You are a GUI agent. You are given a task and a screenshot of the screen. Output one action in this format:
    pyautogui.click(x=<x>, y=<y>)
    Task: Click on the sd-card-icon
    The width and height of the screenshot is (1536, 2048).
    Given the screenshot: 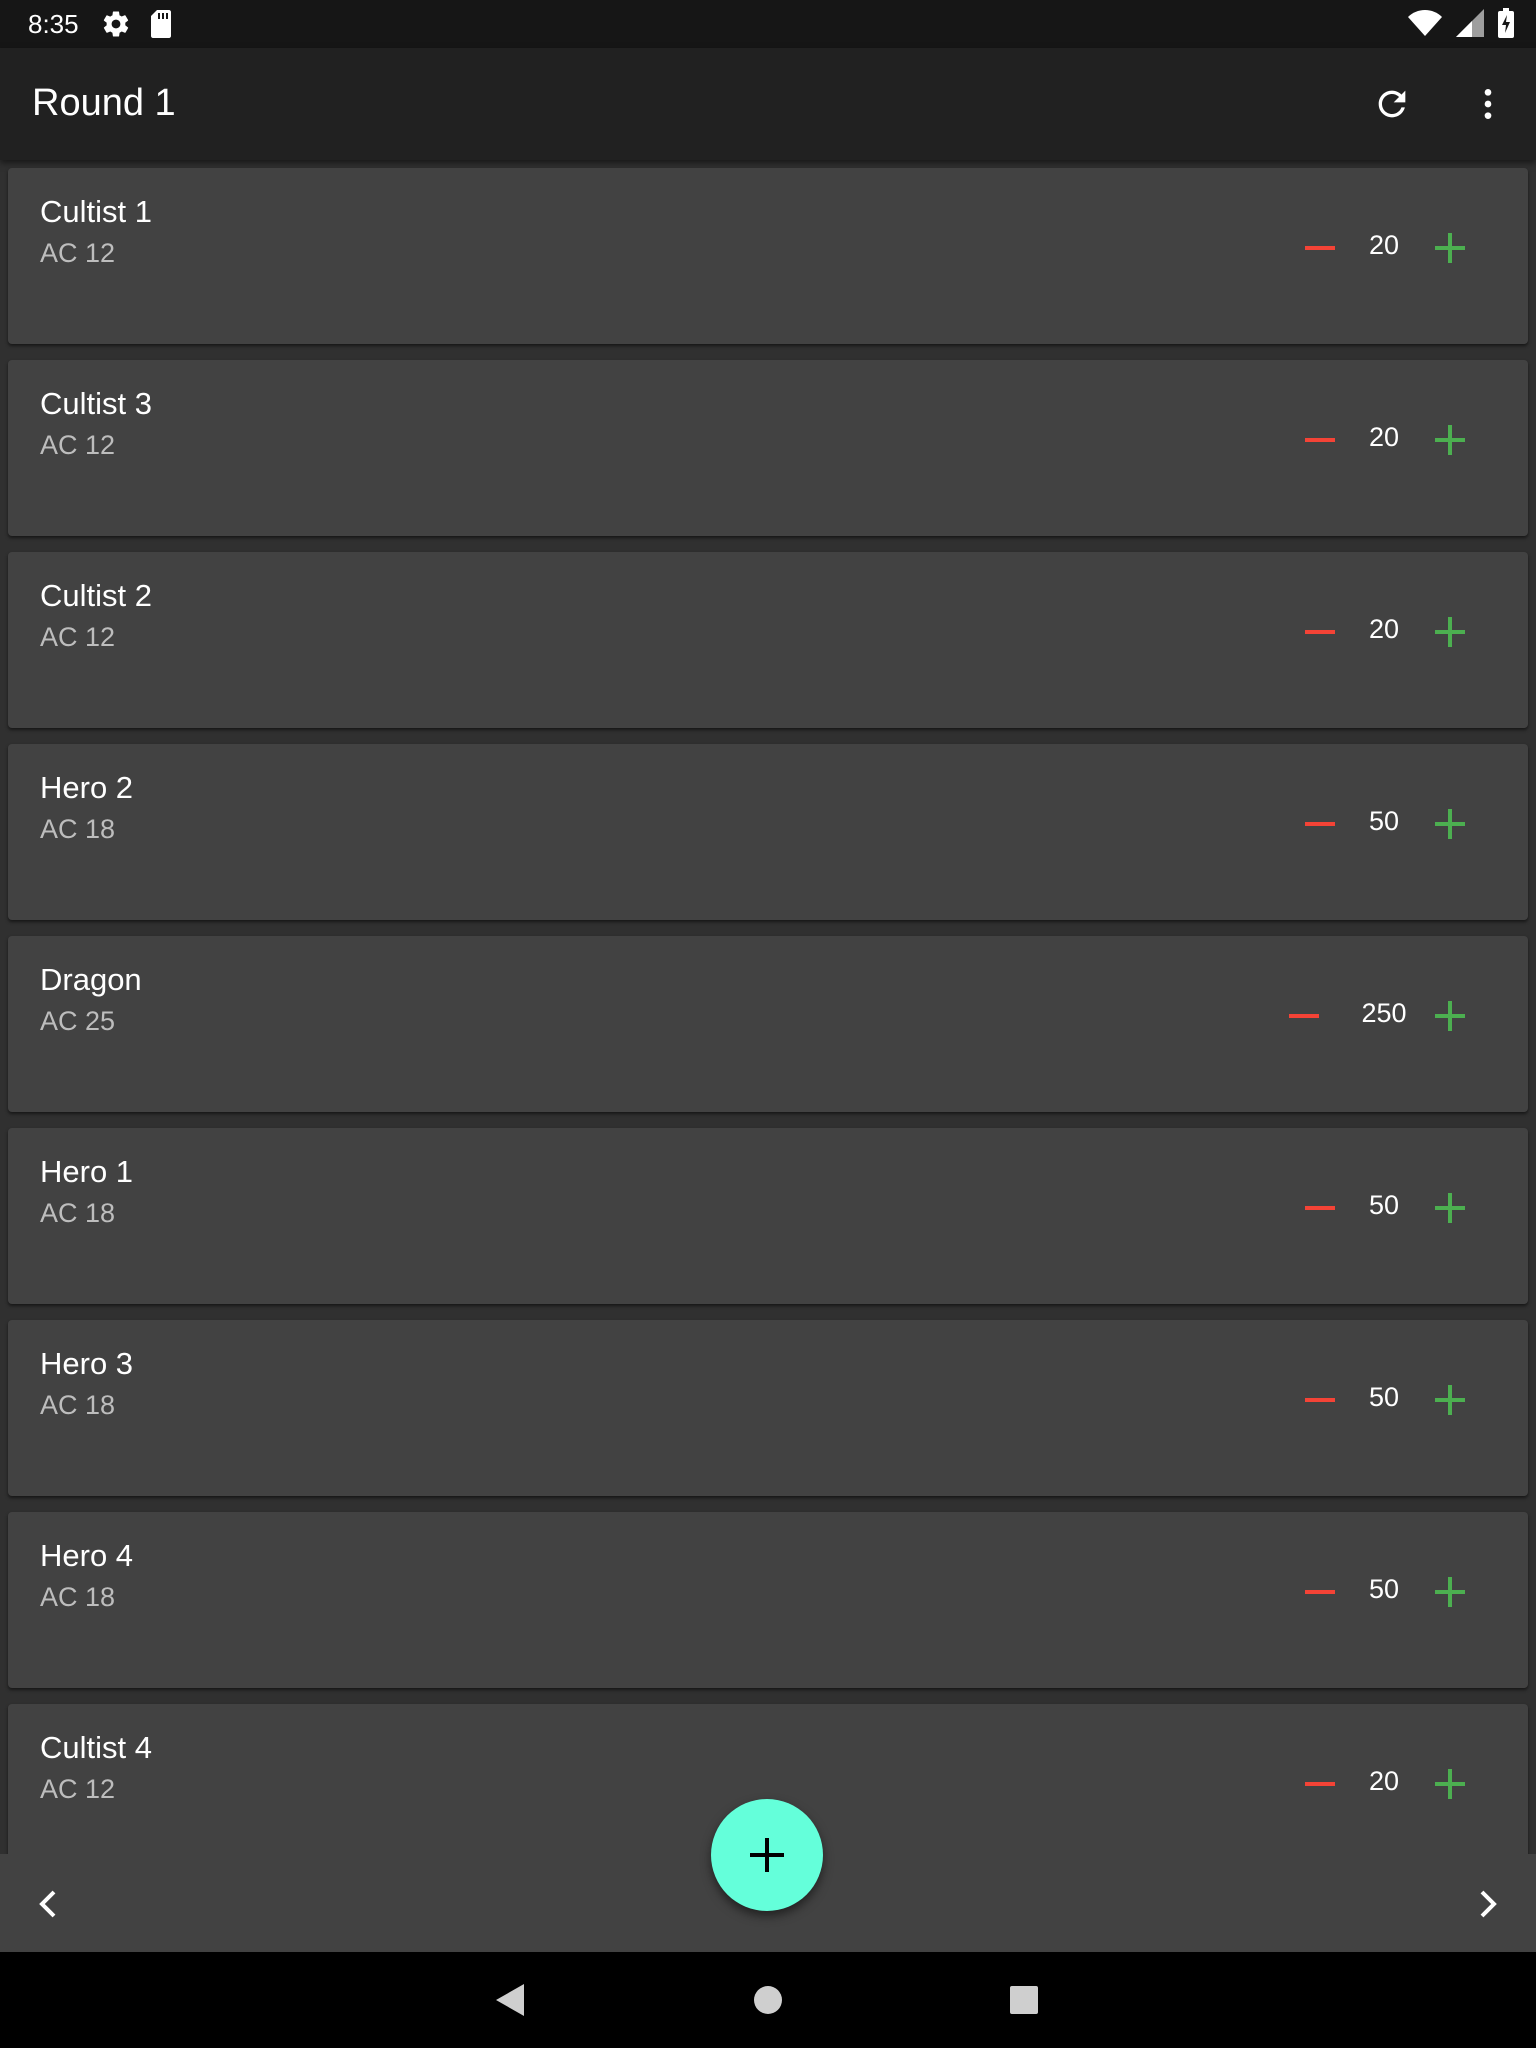 What is the action you would take?
    pyautogui.click(x=160, y=24)
    